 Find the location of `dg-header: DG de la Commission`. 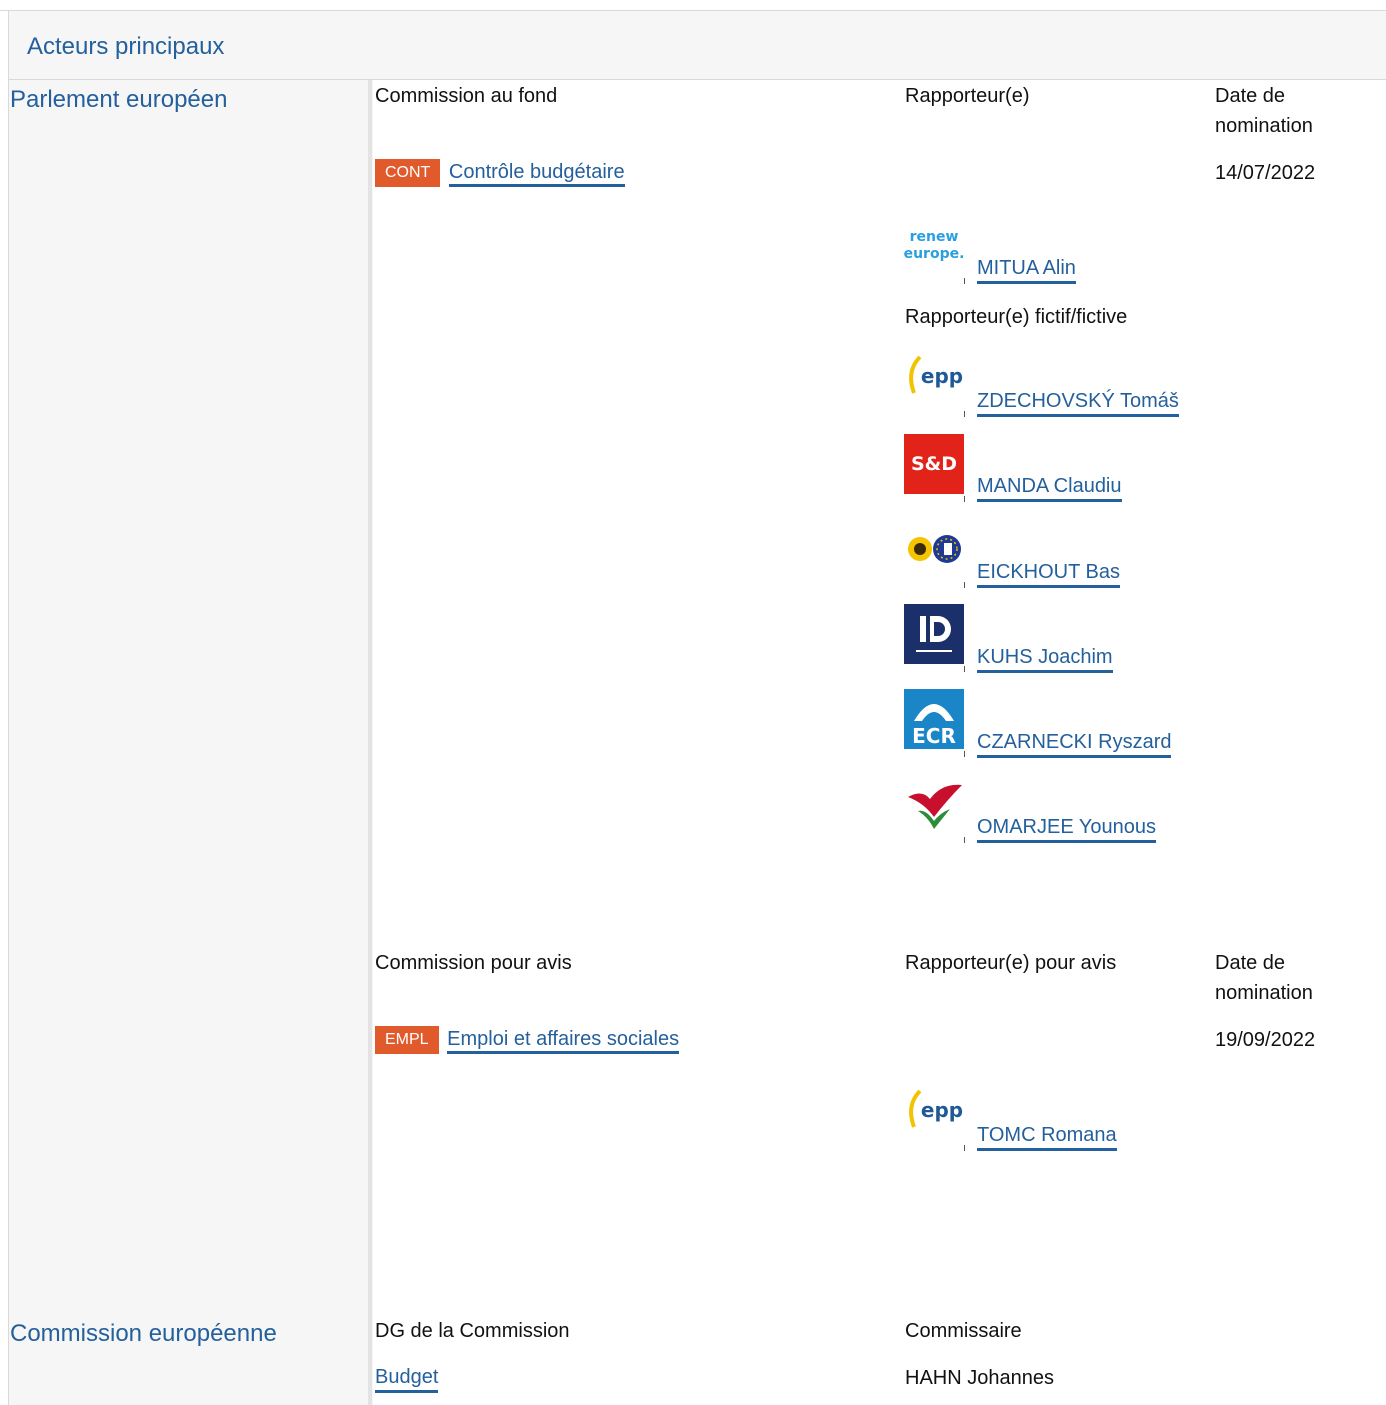

dg-header: DG de la Commission is located at coordinates (472, 1331).